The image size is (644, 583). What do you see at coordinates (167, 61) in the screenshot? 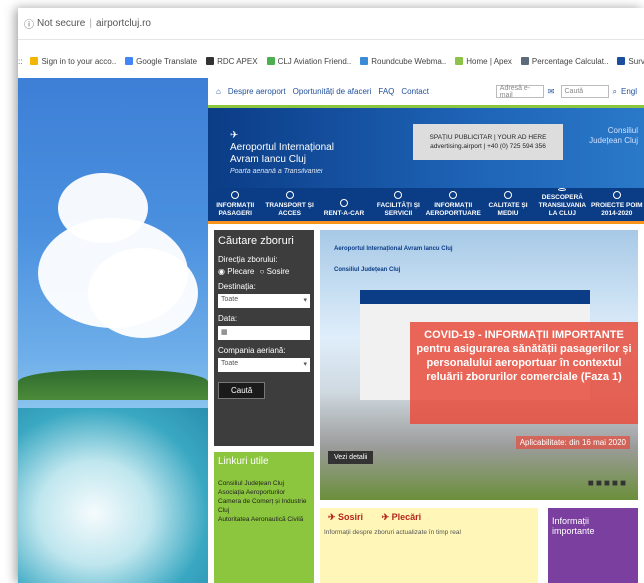
I see `bookmark-label: Google Translate` at bounding box center [167, 61].